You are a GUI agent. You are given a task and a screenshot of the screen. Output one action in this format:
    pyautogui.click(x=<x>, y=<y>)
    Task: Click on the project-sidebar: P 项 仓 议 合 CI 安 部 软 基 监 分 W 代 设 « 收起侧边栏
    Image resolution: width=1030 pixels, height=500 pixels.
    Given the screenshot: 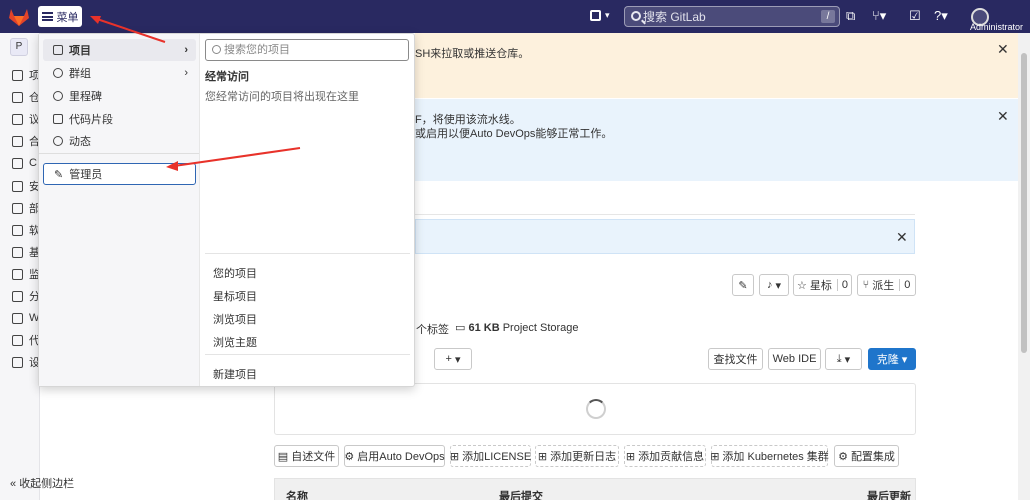 What is the action you would take?
    pyautogui.click(x=37, y=266)
    